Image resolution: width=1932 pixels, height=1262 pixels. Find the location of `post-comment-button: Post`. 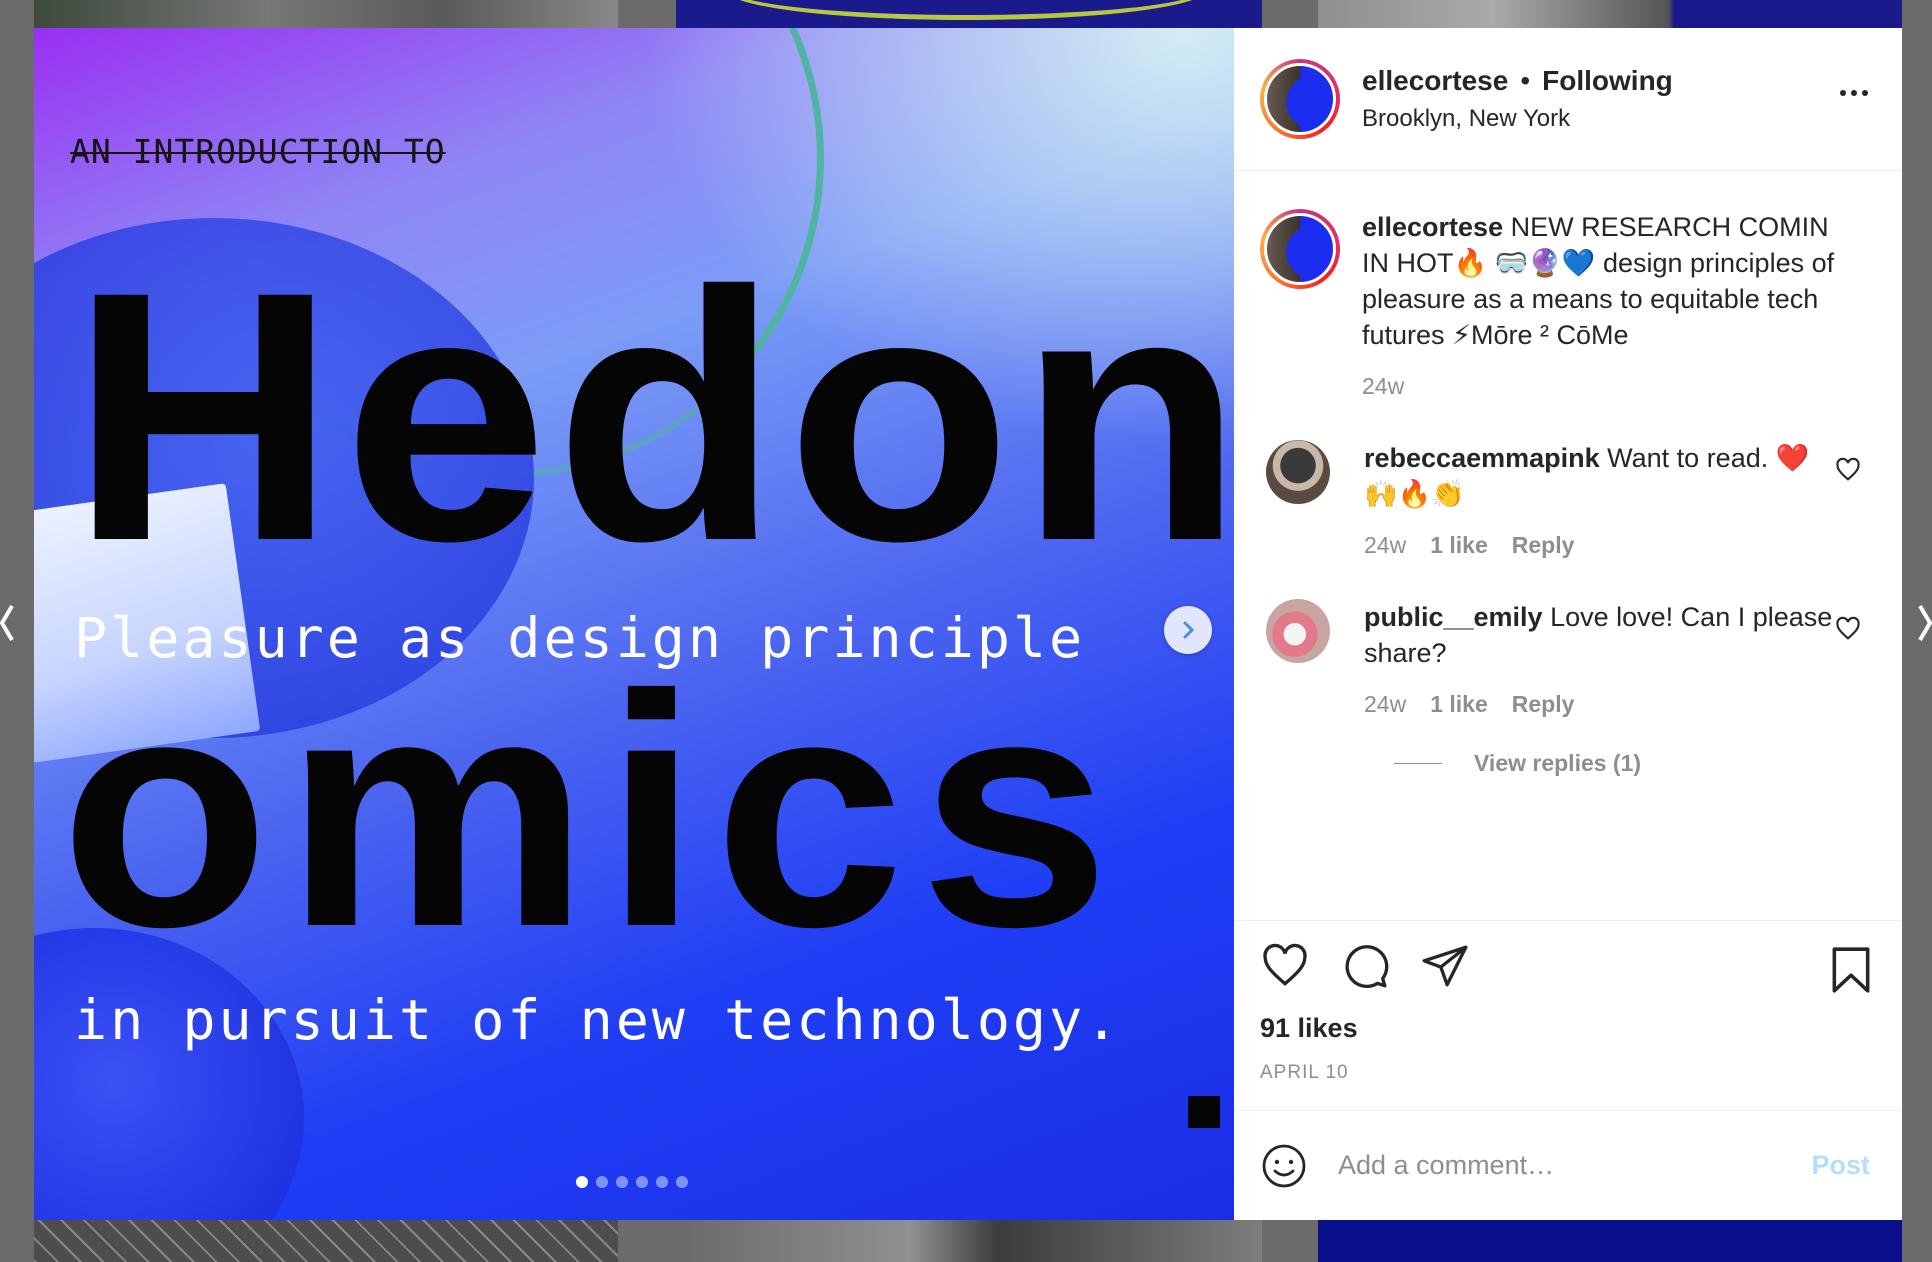

post-comment-button: Post is located at coordinates (1840, 1165).